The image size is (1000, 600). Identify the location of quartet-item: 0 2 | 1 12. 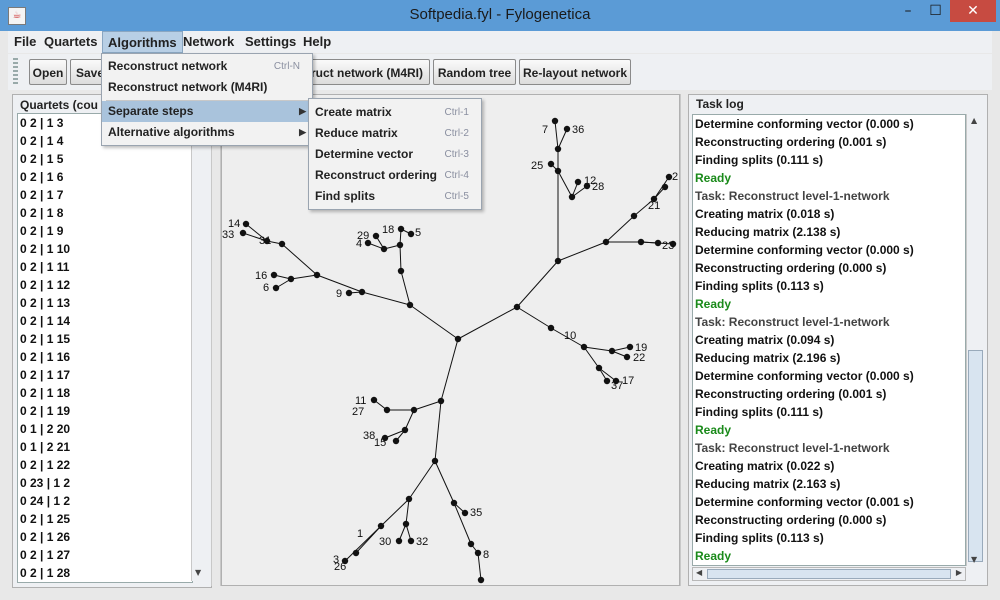
(105, 285).